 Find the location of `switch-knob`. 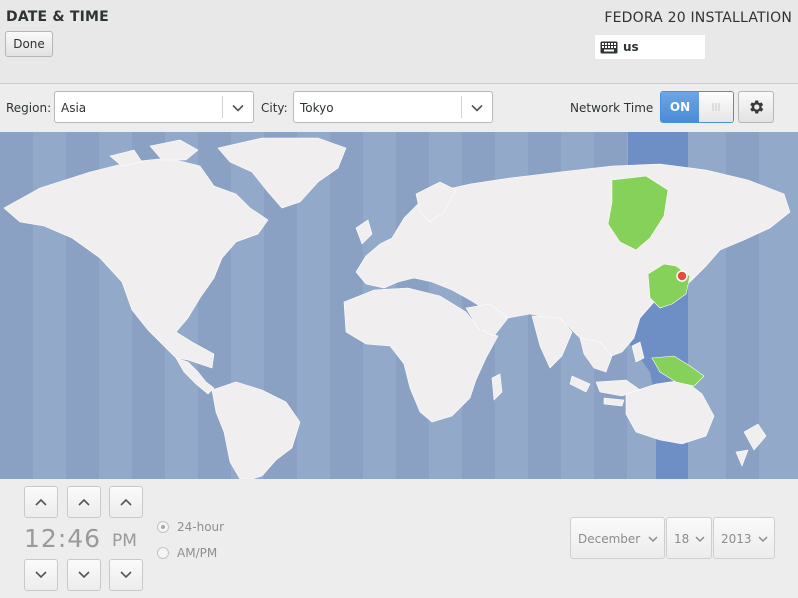

switch-knob is located at coordinates (716, 107).